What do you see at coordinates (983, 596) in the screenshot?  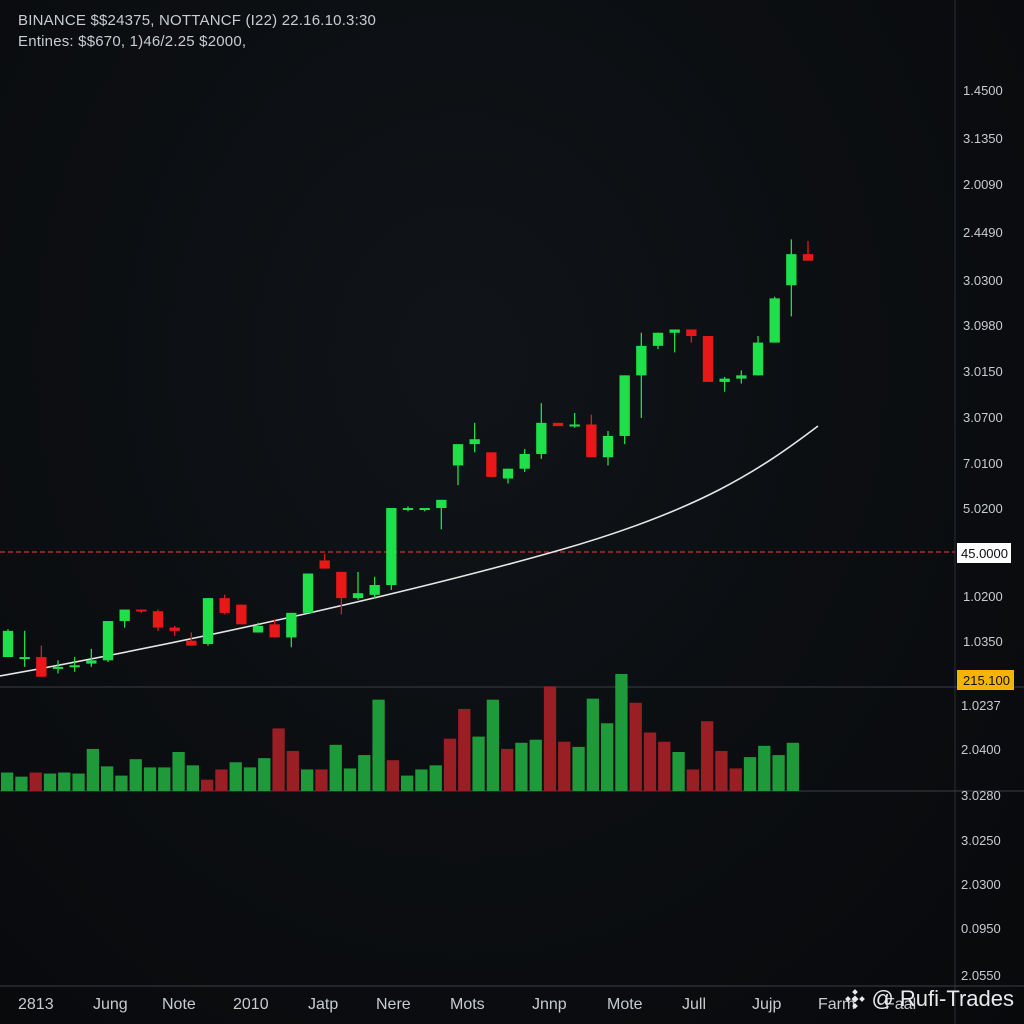 I see `price-axis-label: 1.0200` at bounding box center [983, 596].